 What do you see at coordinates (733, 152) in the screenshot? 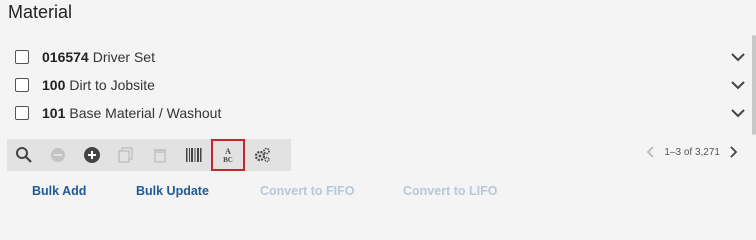
I see `chevron-right-icon` at bounding box center [733, 152].